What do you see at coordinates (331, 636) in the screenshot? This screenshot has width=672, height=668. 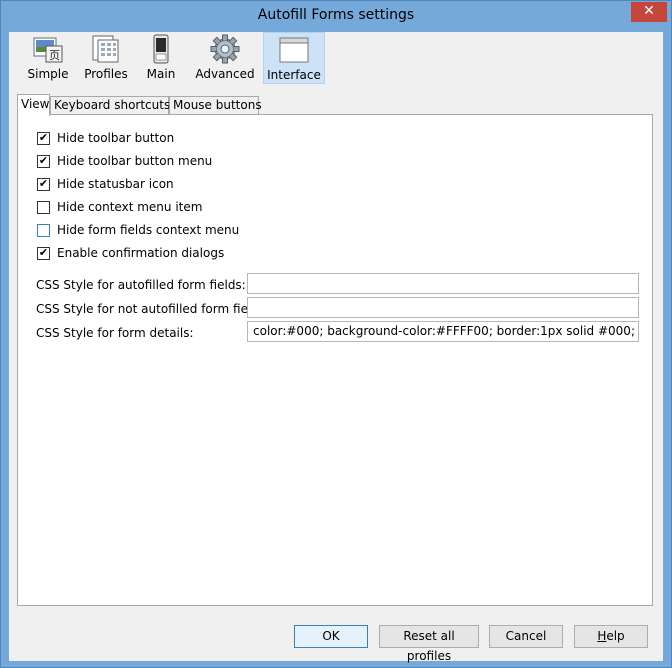 I see `ok-button: OK` at bounding box center [331, 636].